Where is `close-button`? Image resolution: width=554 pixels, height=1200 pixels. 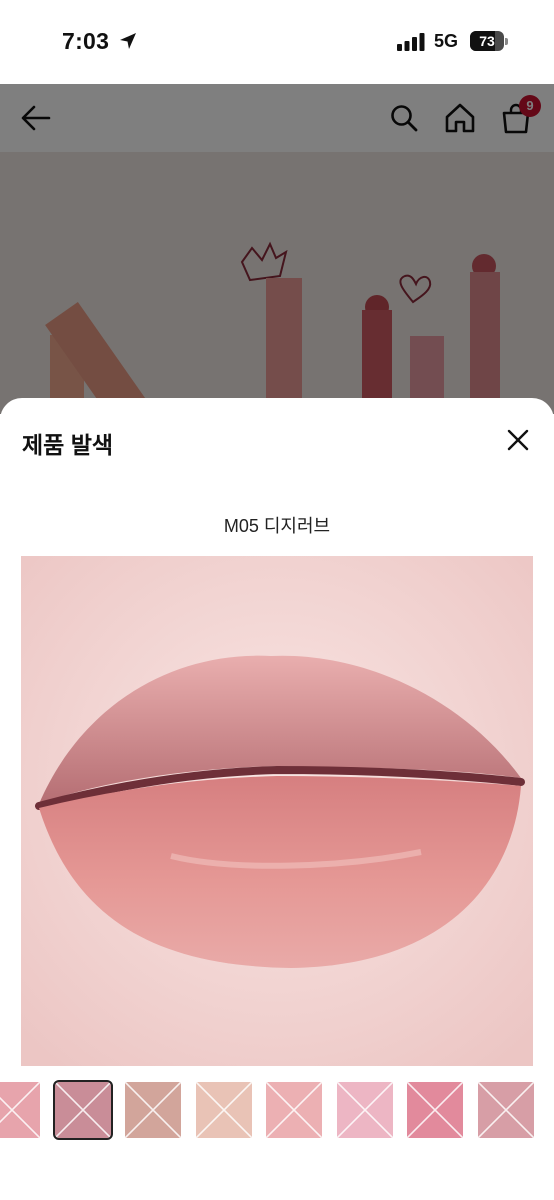
close-button is located at coordinates (518, 440).